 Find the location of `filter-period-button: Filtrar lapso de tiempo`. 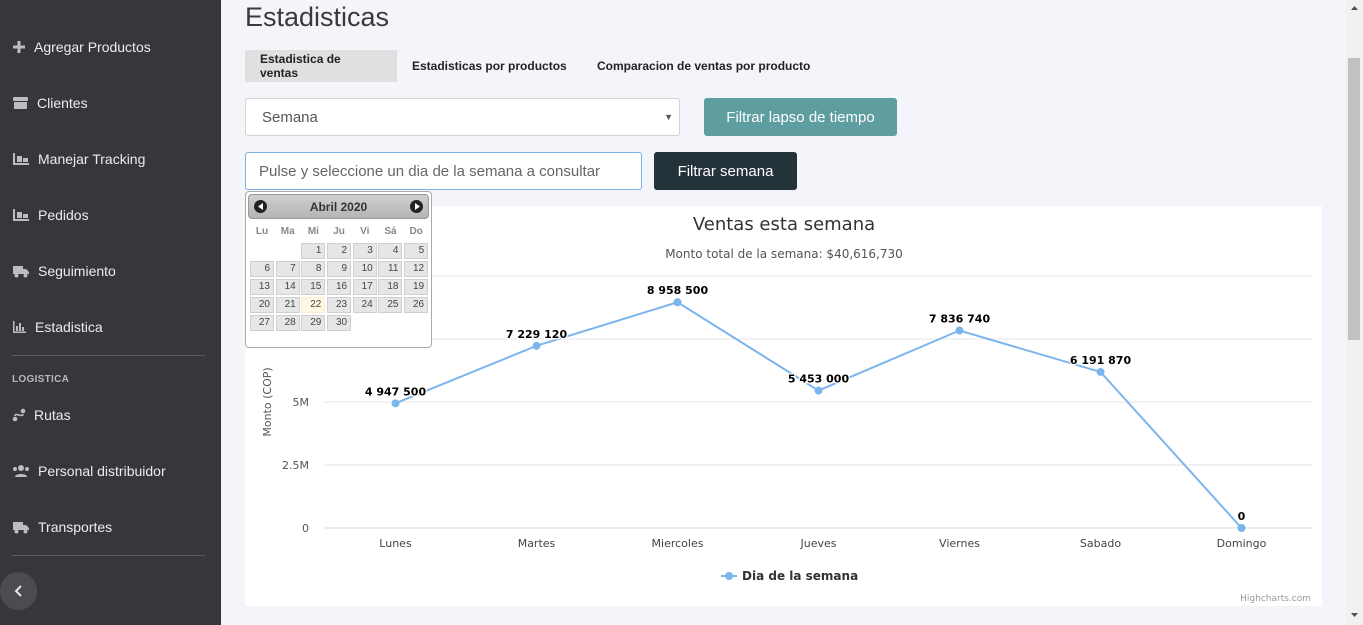

filter-period-button: Filtrar lapso de tiempo is located at coordinates (800, 117).